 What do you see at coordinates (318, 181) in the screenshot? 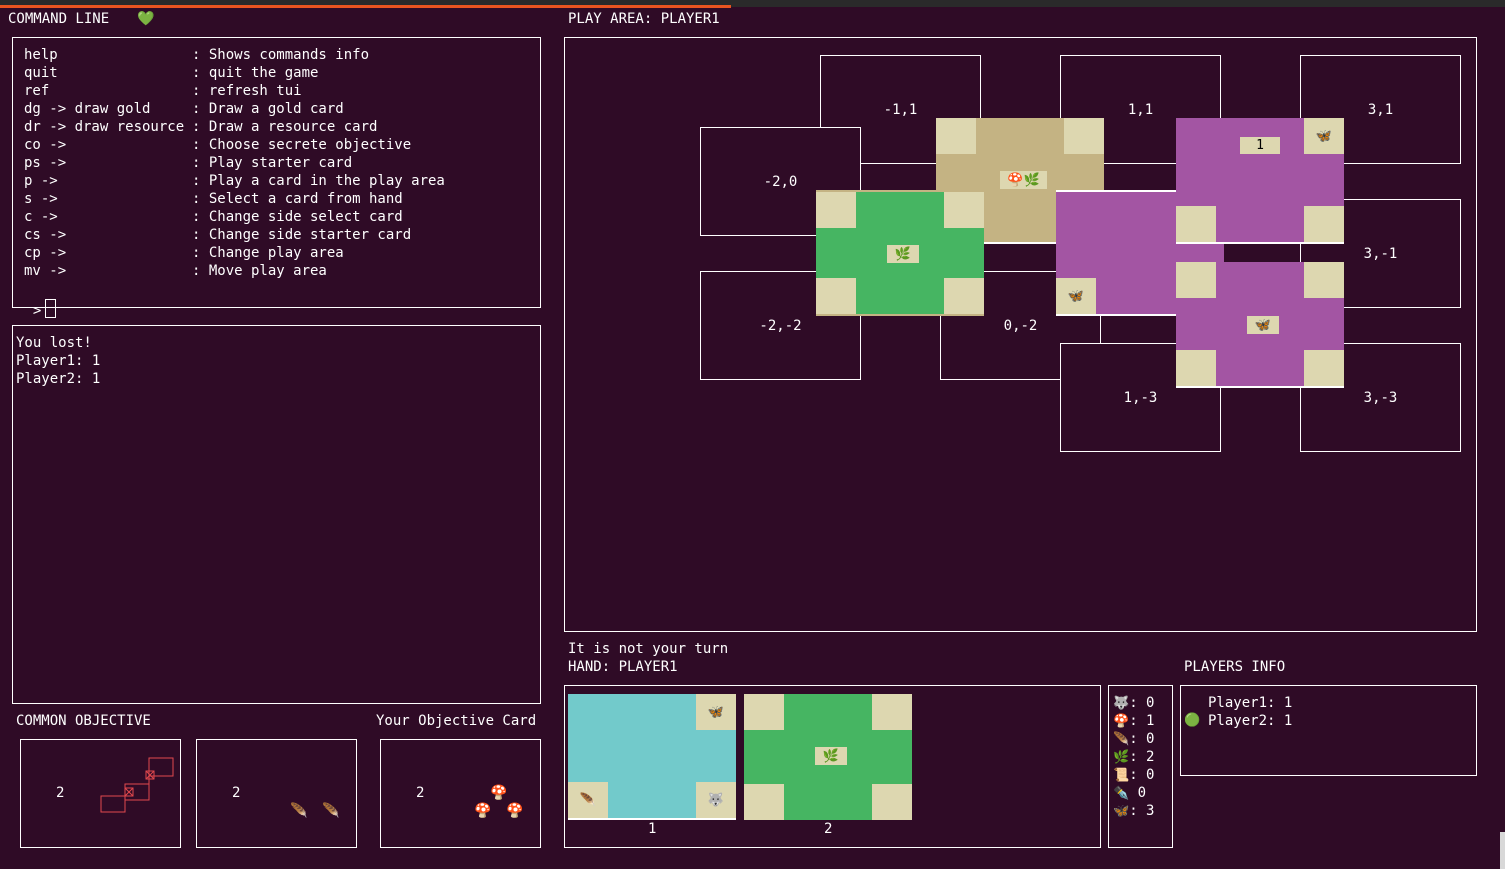
I see `command-description: : Play a card in the play area` at bounding box center [318, 181].